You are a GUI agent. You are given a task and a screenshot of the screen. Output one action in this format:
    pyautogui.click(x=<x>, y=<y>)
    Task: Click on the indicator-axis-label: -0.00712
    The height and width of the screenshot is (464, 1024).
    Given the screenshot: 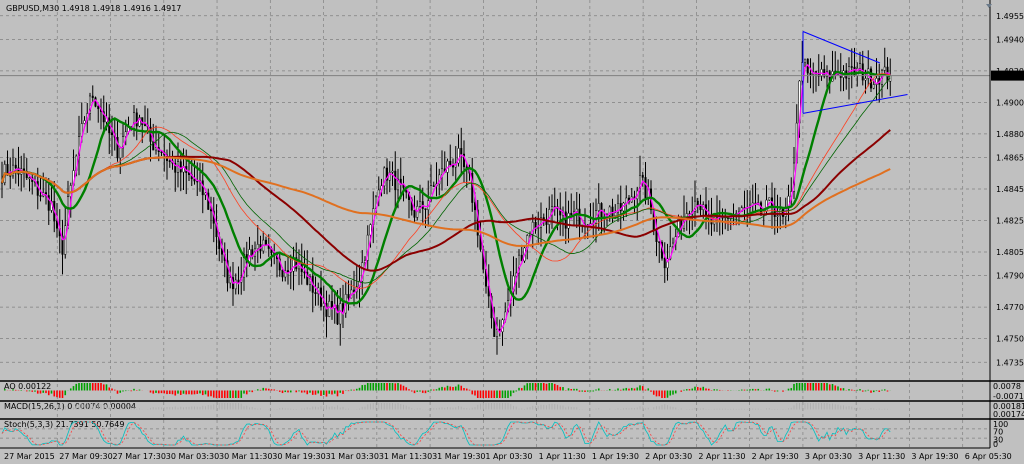 What is the action you would take?
    pyautogui.click(x=1008, y=396)
    